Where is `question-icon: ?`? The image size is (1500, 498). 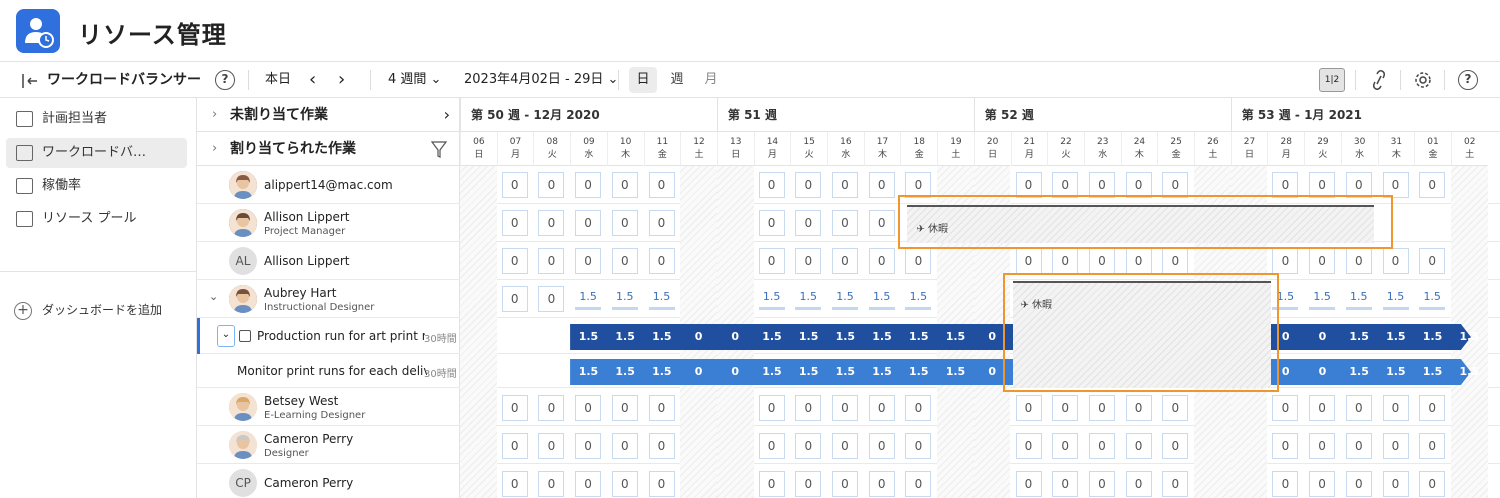 question-icon: ? is located at coordinates (1468, 80).